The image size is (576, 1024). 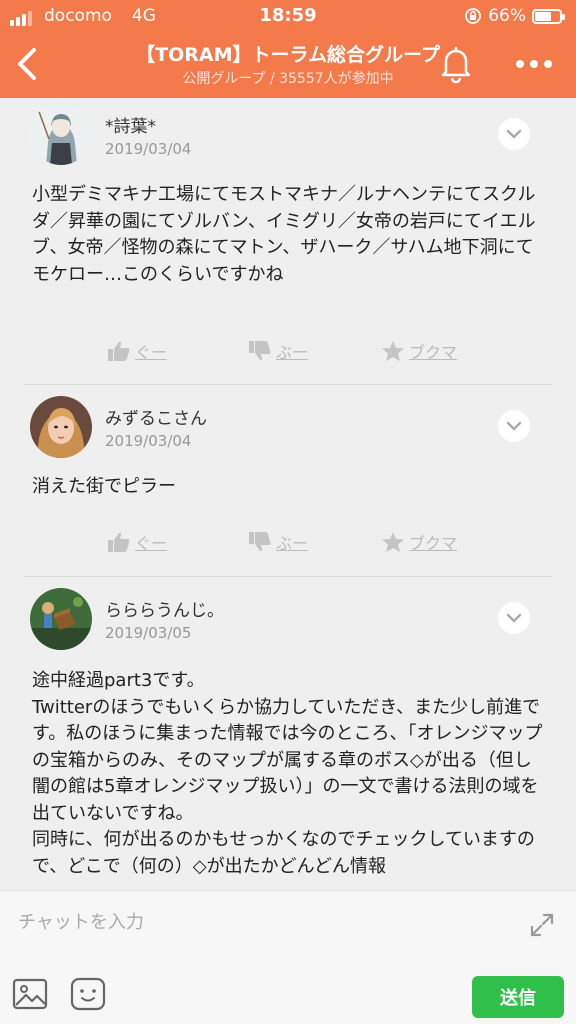 I want to click on chat-input, so click(x=258, y=922).